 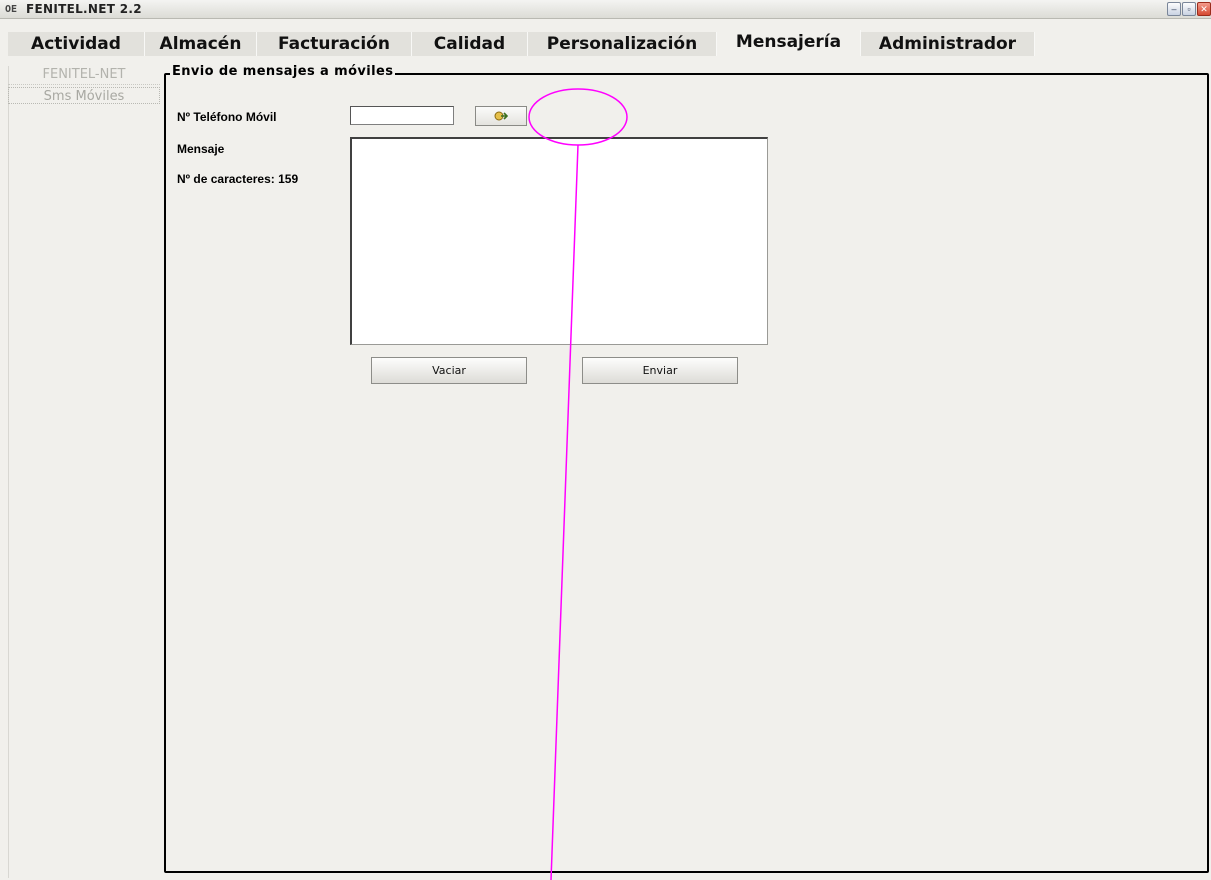 I want to click on send-button: Enviar, so click(x=660, y=370).